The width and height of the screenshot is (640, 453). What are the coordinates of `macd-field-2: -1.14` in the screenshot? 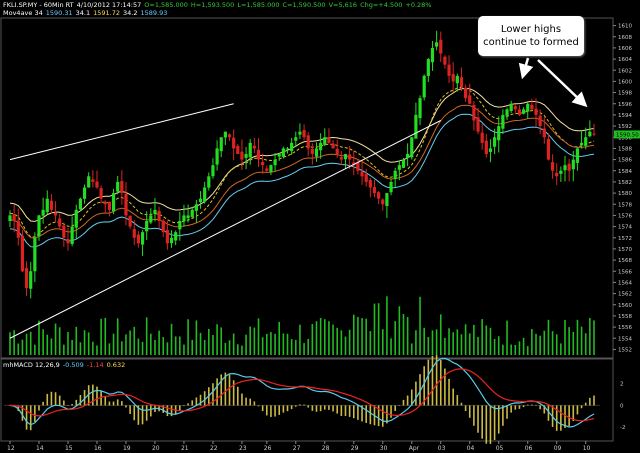 It's located at (95, 365).